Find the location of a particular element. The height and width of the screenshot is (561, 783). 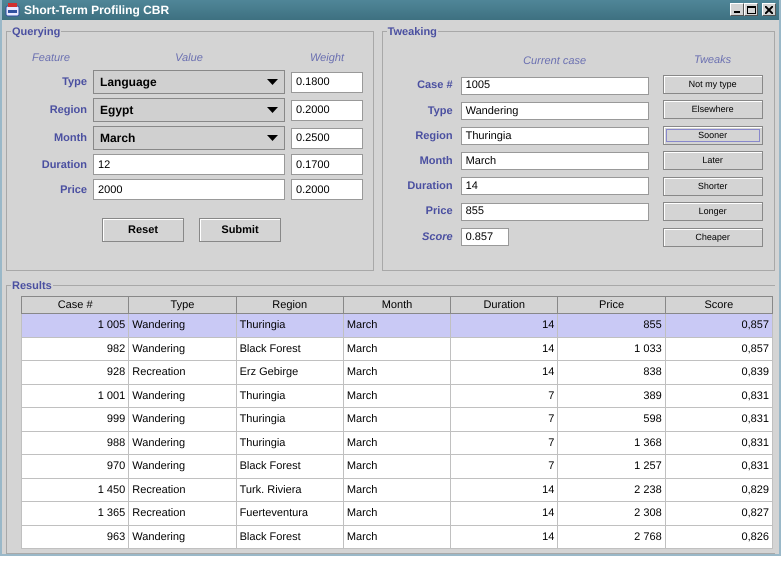

table-row: 982 Wandering Black Forest March 14 1 033 0,857 is located at coordinates (397, 348).